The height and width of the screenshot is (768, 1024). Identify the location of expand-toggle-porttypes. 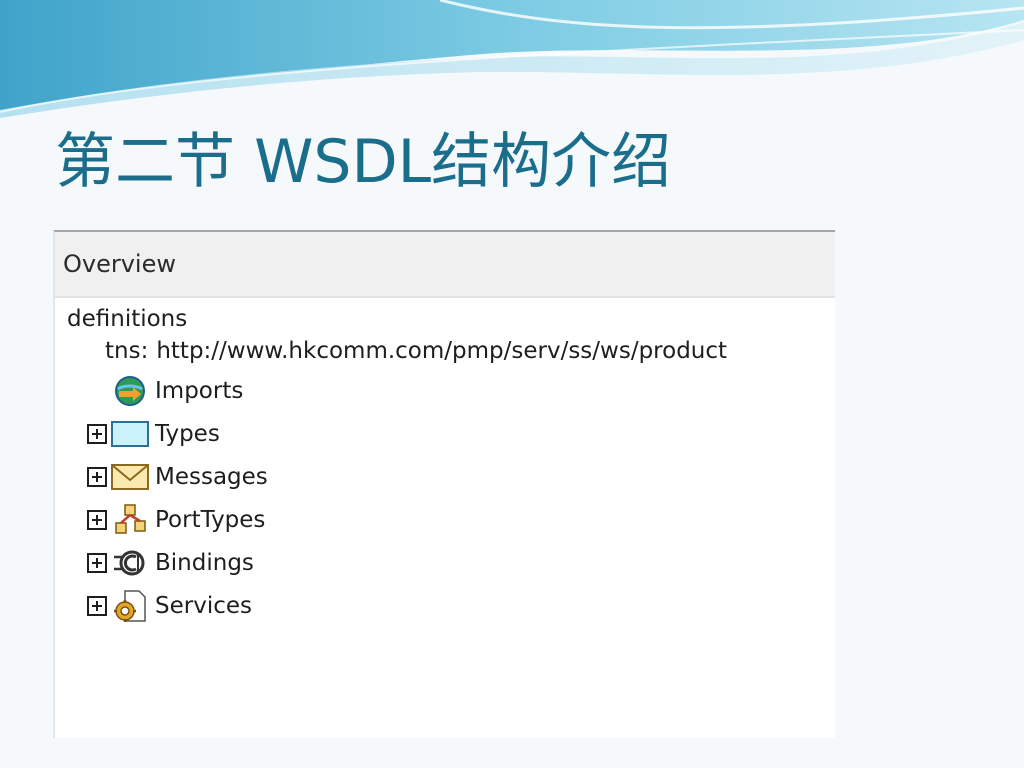
(97, 520).